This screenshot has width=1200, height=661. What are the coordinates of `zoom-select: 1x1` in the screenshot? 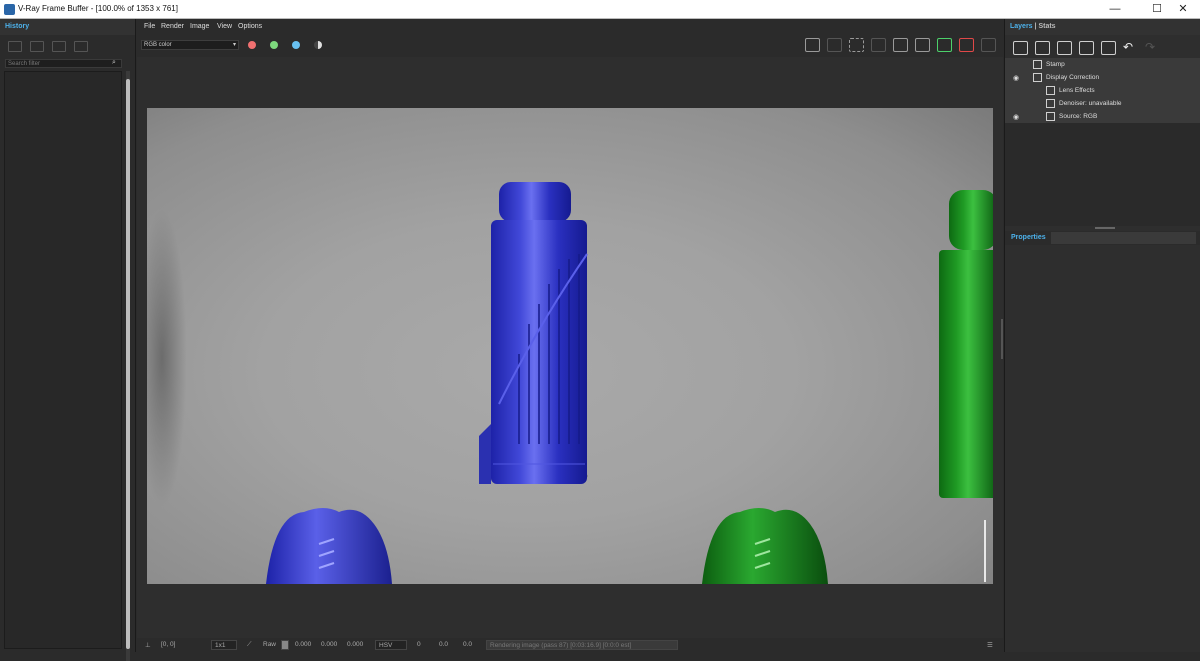 It's located at (224, 645).